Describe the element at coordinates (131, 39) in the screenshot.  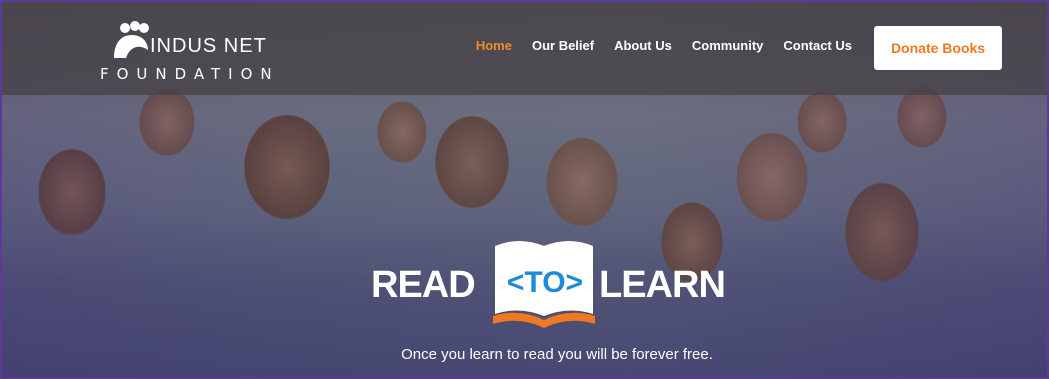
I see `people-logo-icon` at that location.